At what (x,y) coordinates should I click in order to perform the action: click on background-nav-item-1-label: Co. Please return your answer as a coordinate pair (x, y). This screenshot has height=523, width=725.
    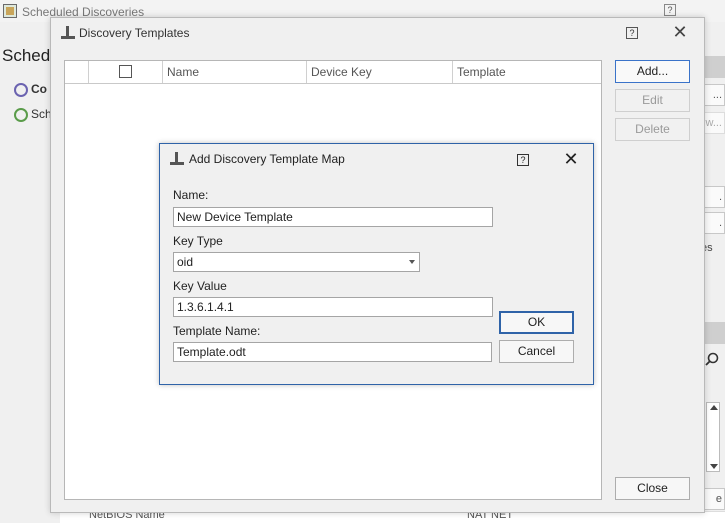
    Looking at the image, I should click on (39, 89).